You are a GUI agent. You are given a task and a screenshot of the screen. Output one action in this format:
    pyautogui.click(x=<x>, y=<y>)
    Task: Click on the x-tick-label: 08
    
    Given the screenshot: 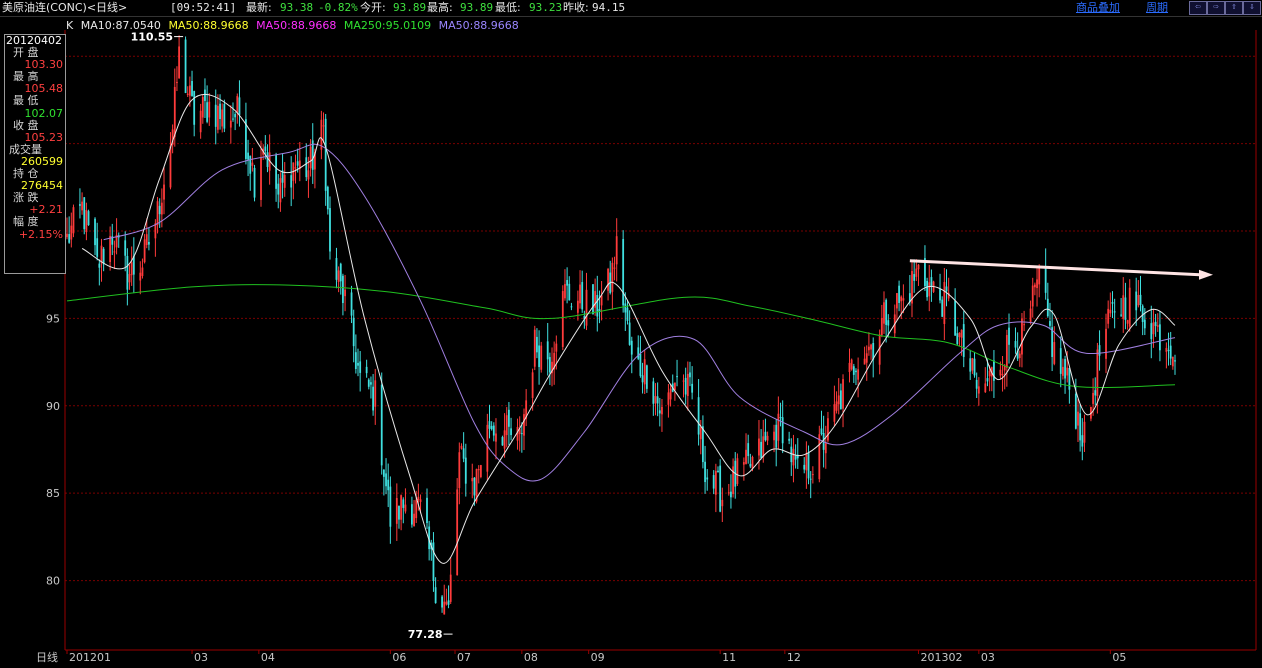 What is the action you would take?
    pyautogui.click(x=531, y=657)
    